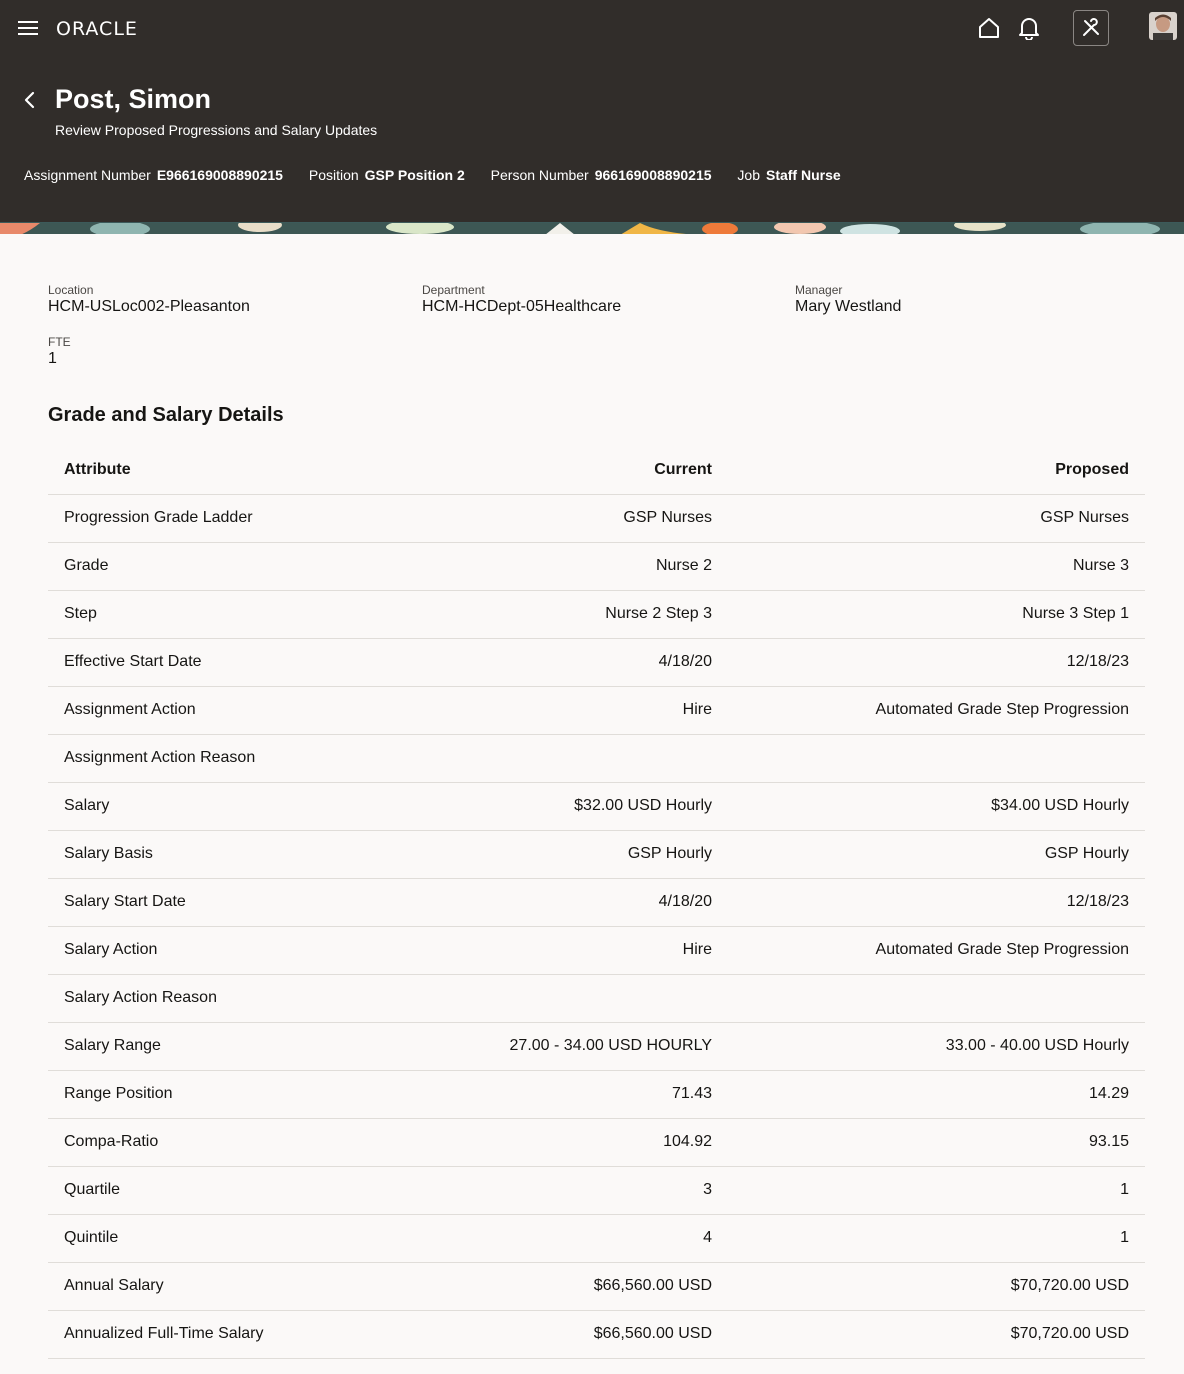  Describe the element at coordinates (453, 290) in the screenshot. I see `department-label: Department` at that location.